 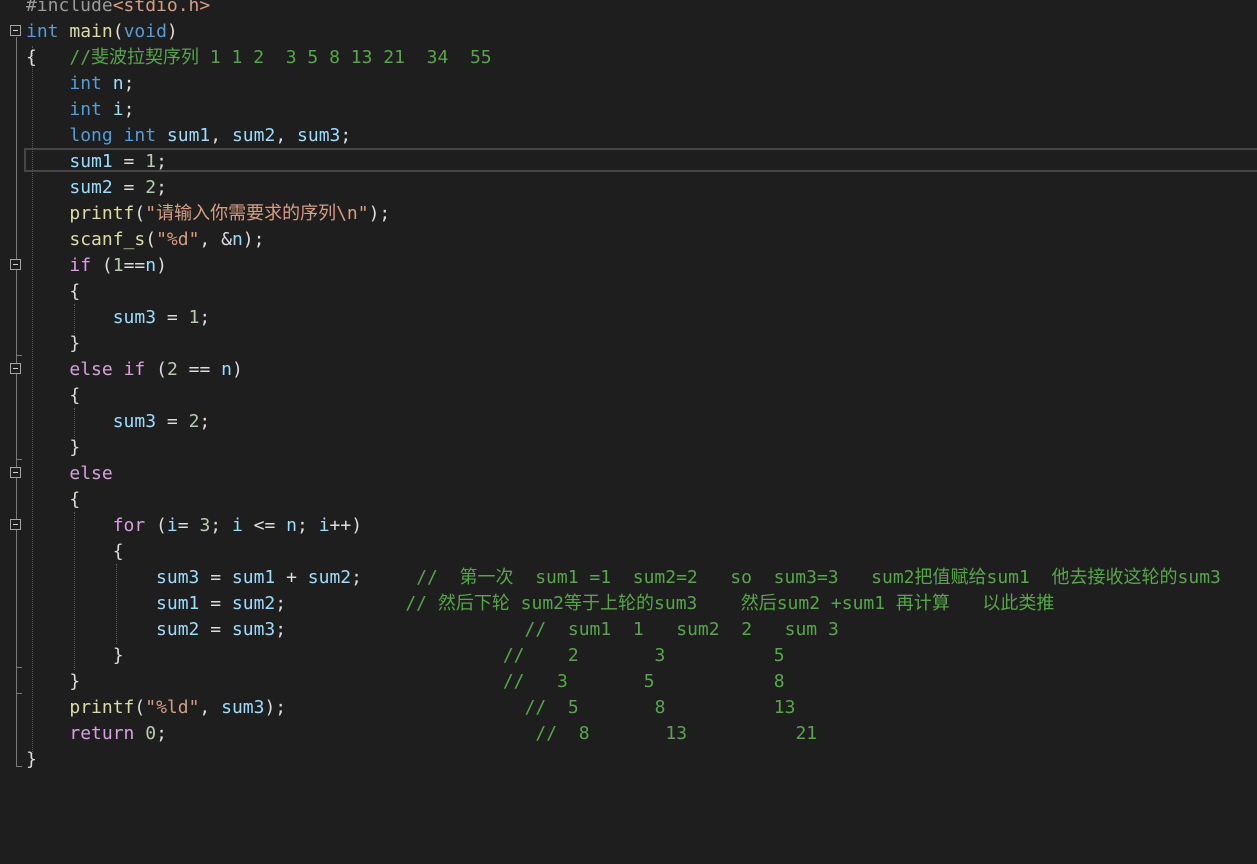 I want to click on code-line: #include<stdio.h>, so click(x=118, y=9).